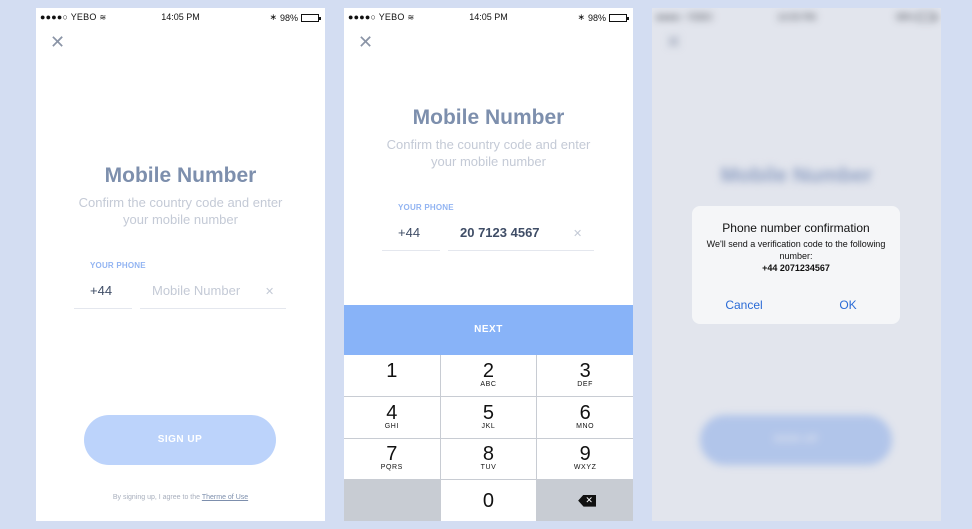 The image size is (972, 529). Describe the element at coordinates (392, 500) in the screenshot. I see `key-empty` at that location.